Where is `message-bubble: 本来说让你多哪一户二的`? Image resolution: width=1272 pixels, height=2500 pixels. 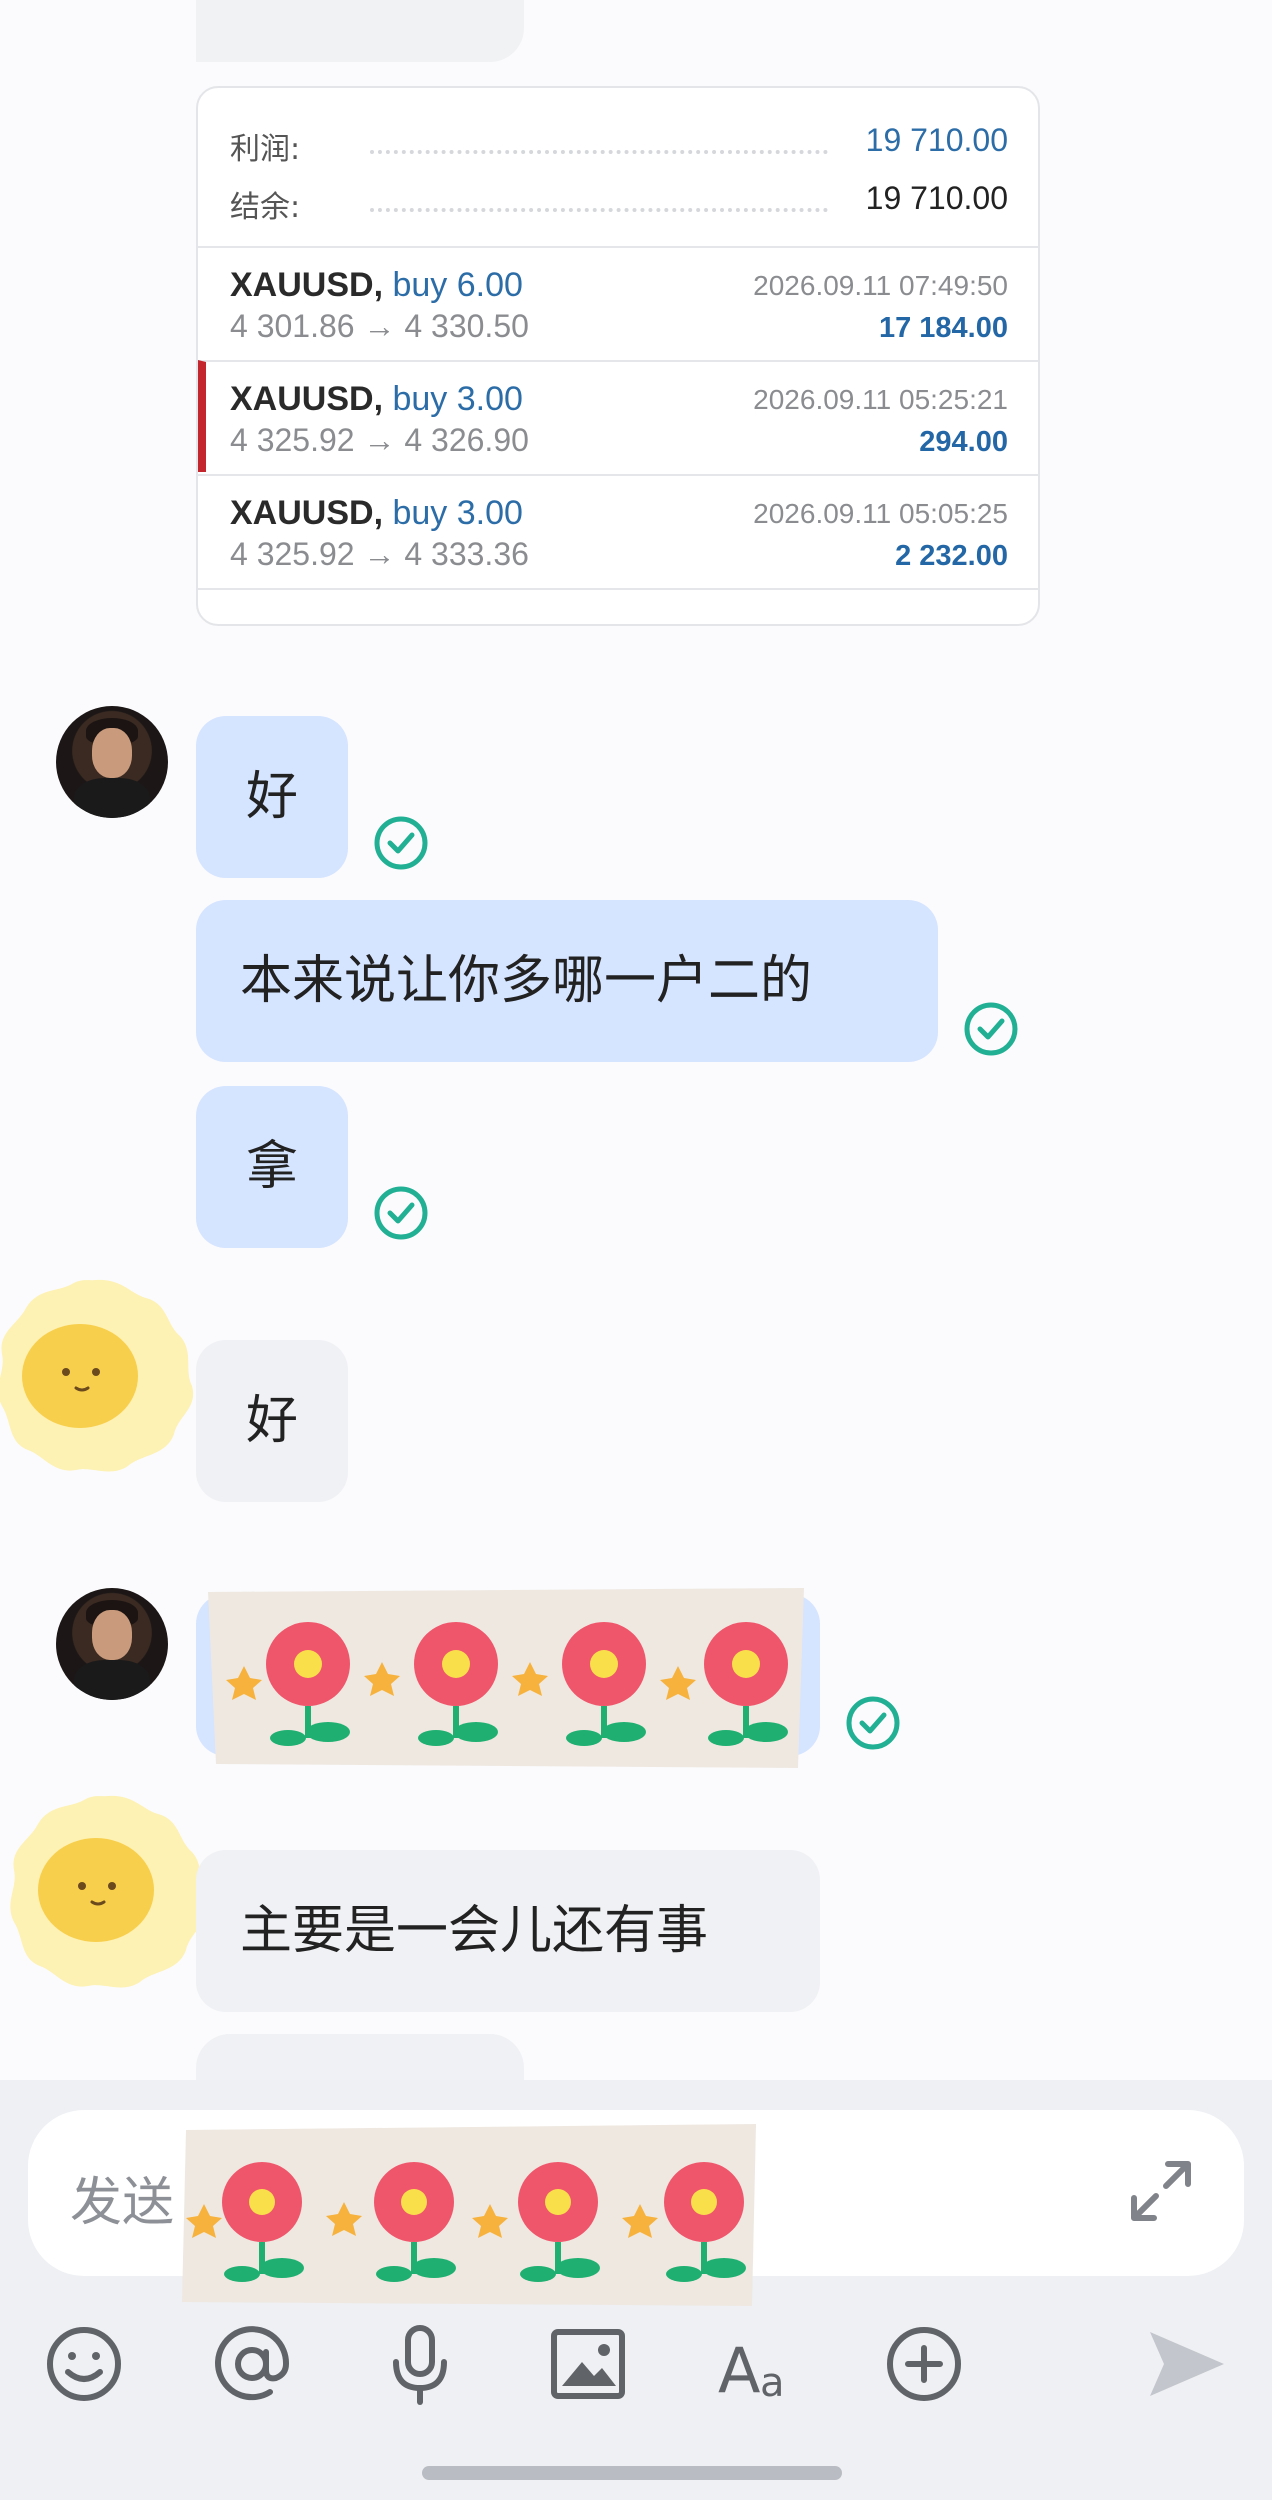 message-bubble: 本来说让你多哪一户二的 is located at coordinates (567, 981).